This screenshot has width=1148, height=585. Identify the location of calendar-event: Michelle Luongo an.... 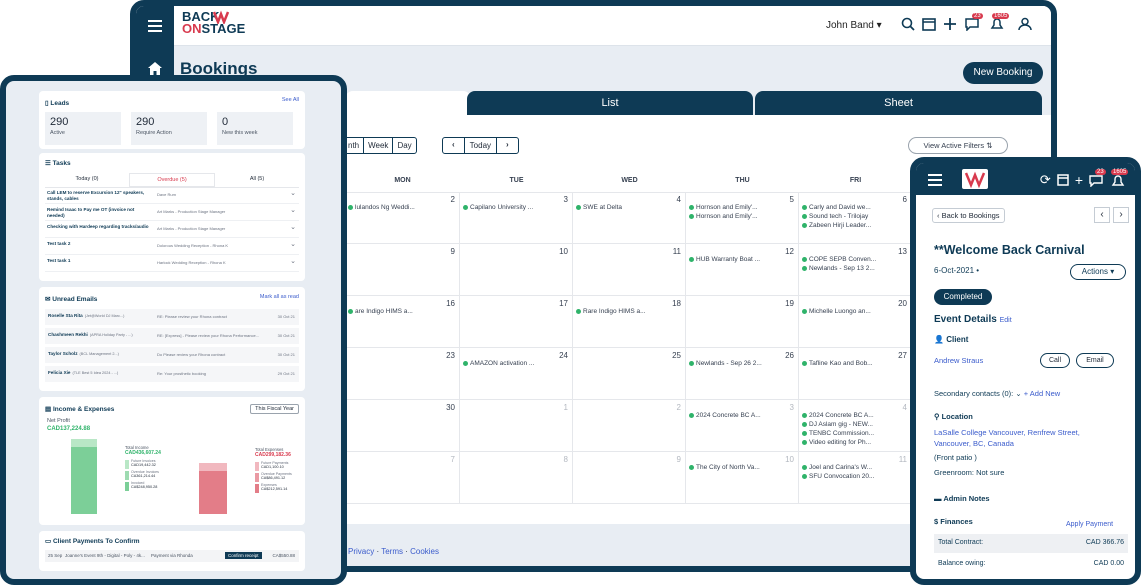
(854, 311).